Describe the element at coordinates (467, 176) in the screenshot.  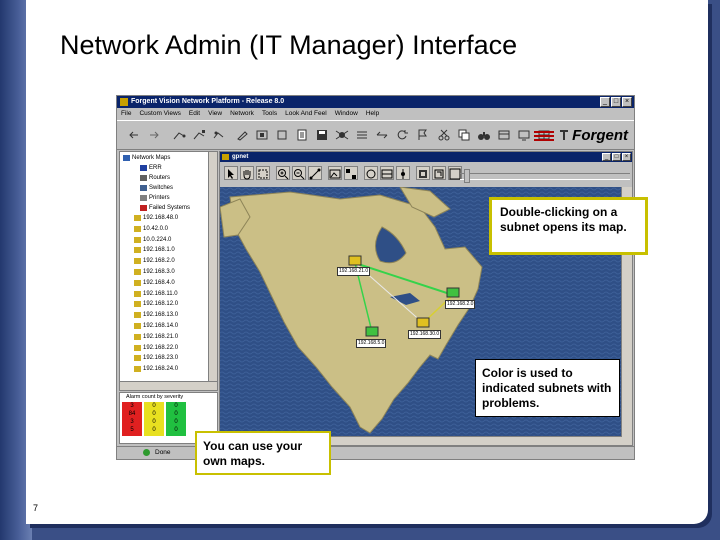
I see `zoom-slider-thumb` at that location.